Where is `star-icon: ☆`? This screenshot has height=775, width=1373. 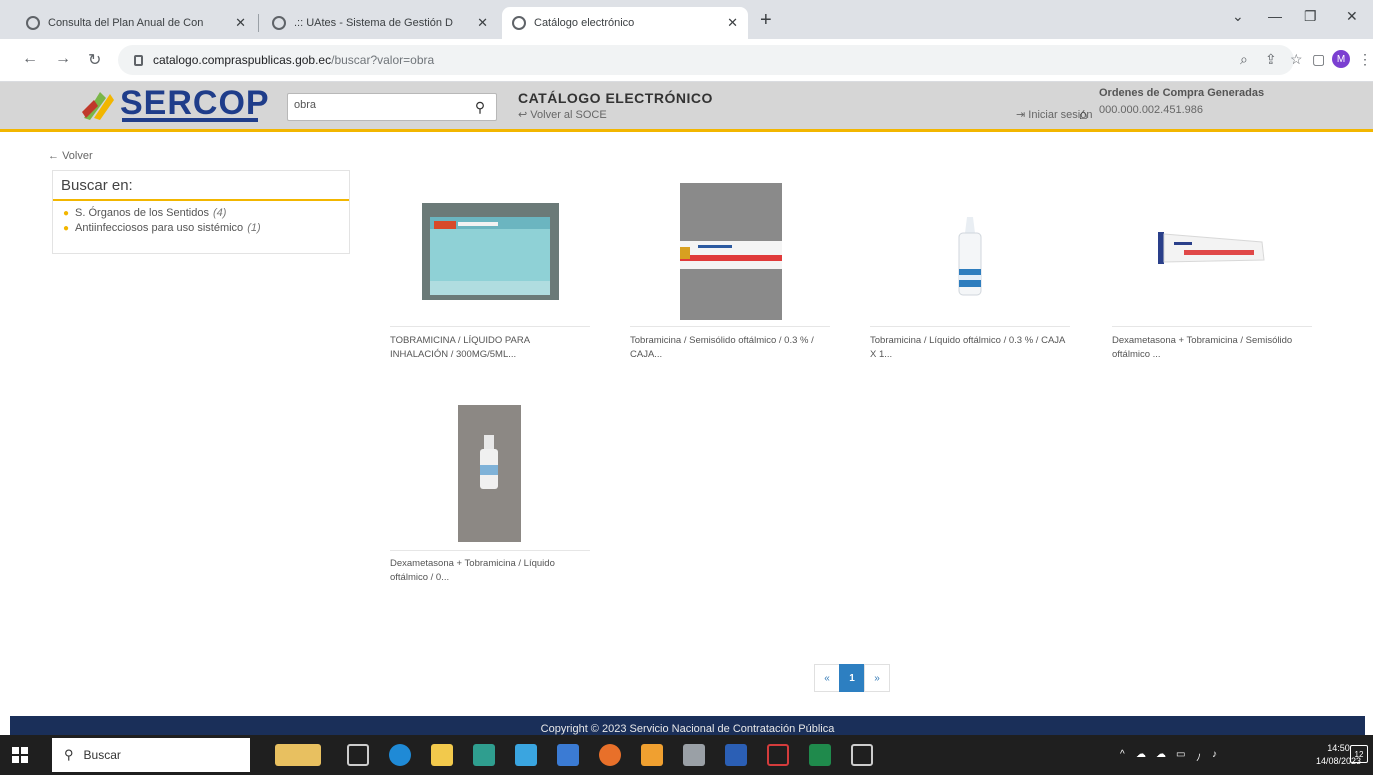 star-icon: ☆ is located at coordinates (1296, 59).